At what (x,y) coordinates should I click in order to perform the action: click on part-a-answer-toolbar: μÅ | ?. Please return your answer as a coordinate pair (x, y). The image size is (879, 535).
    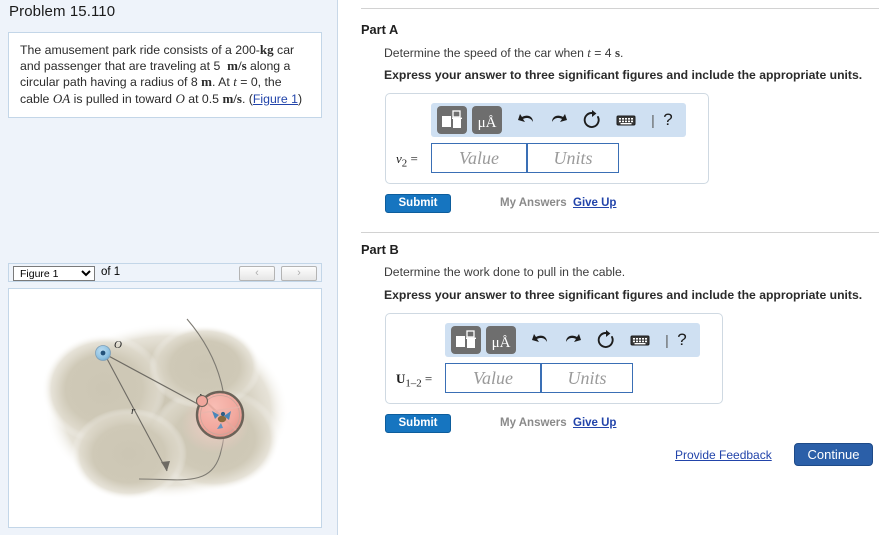
    Looking at the image, I should click on (558, 120).